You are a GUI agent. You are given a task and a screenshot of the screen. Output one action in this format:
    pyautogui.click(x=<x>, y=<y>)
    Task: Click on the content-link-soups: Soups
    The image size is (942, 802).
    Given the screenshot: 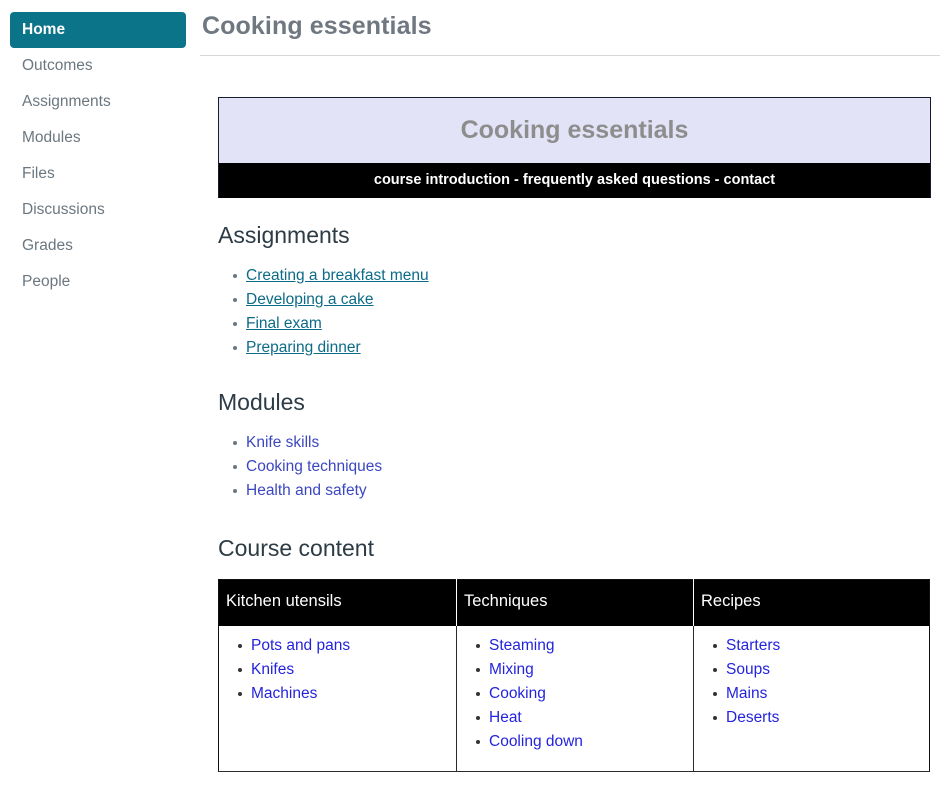 What is the action you would take?
    pyautogui.click(x=748, y=669)
    